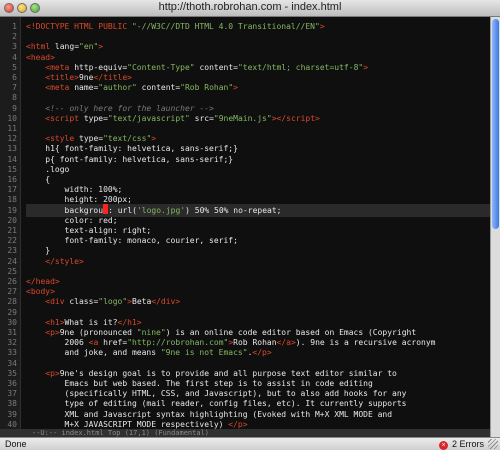 This screenshot has height=450, width=500. Describe the element at coordinates (14, 98) in the screenshot. I see `line-number: 8` at that location.